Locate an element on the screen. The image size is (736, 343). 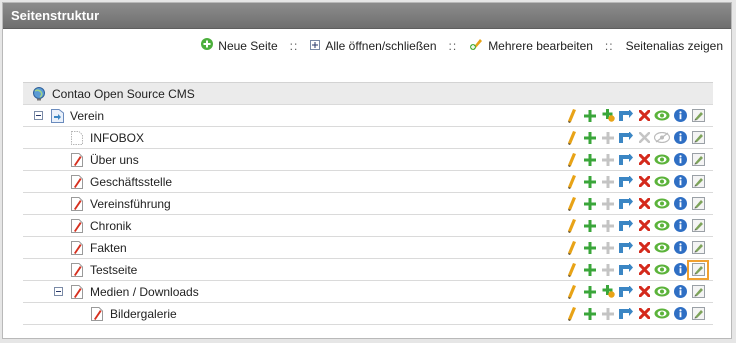
new-page-link: Neue Seite is located at coordinates (239, 45).